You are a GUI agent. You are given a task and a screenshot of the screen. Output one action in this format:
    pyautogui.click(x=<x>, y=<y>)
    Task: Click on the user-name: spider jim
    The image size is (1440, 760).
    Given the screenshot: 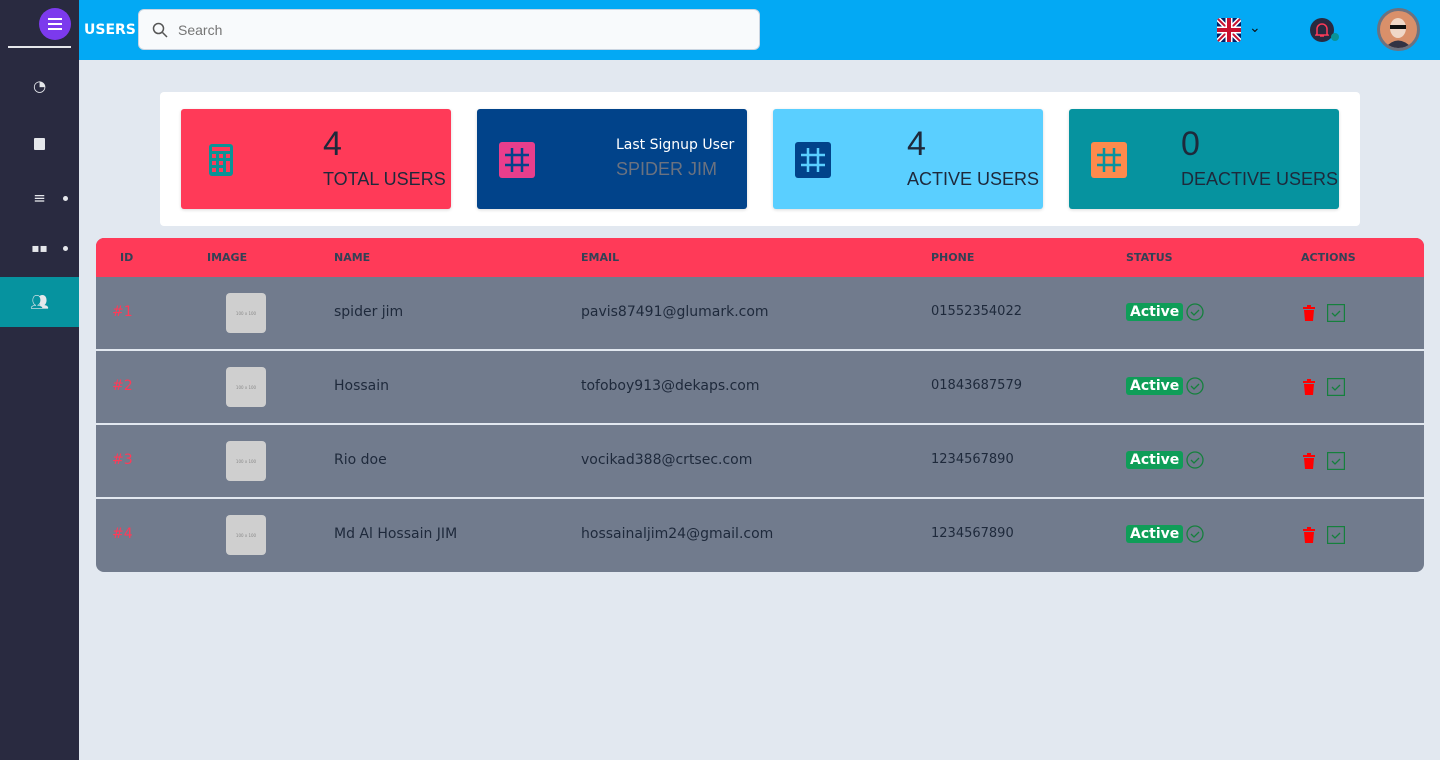 What is the action you would take?
    pyautogui.click(x=369, y=312)
    